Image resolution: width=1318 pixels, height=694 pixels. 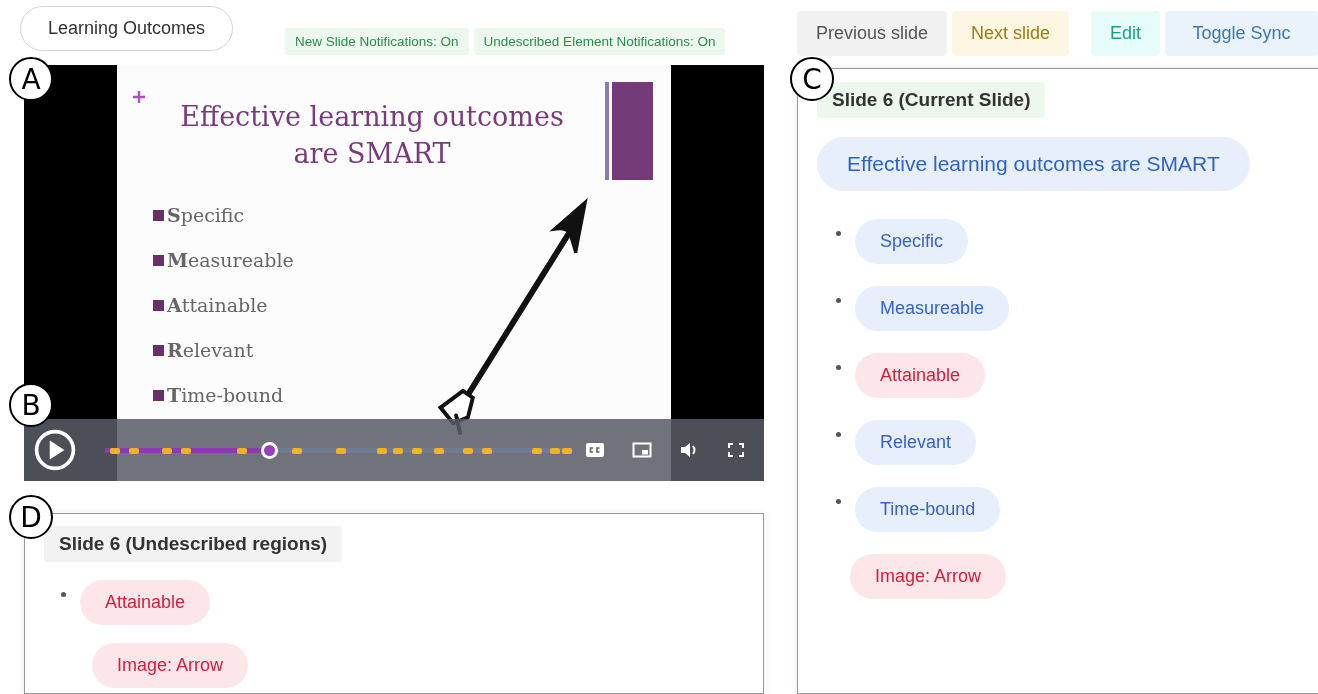 I want to click on slide-bullet: Time-bound, so click(x=225, y=395).